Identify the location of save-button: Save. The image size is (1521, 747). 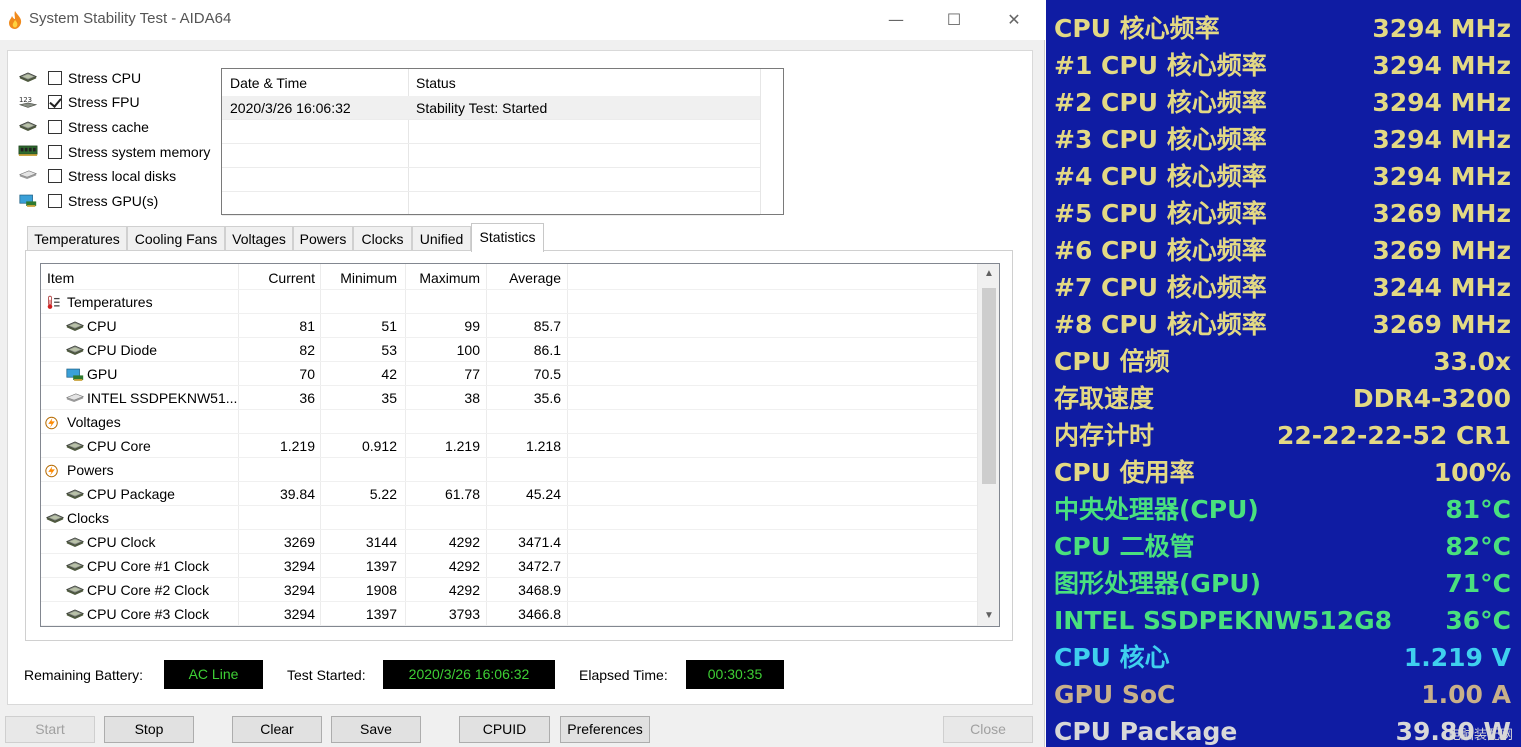
(376, 729).